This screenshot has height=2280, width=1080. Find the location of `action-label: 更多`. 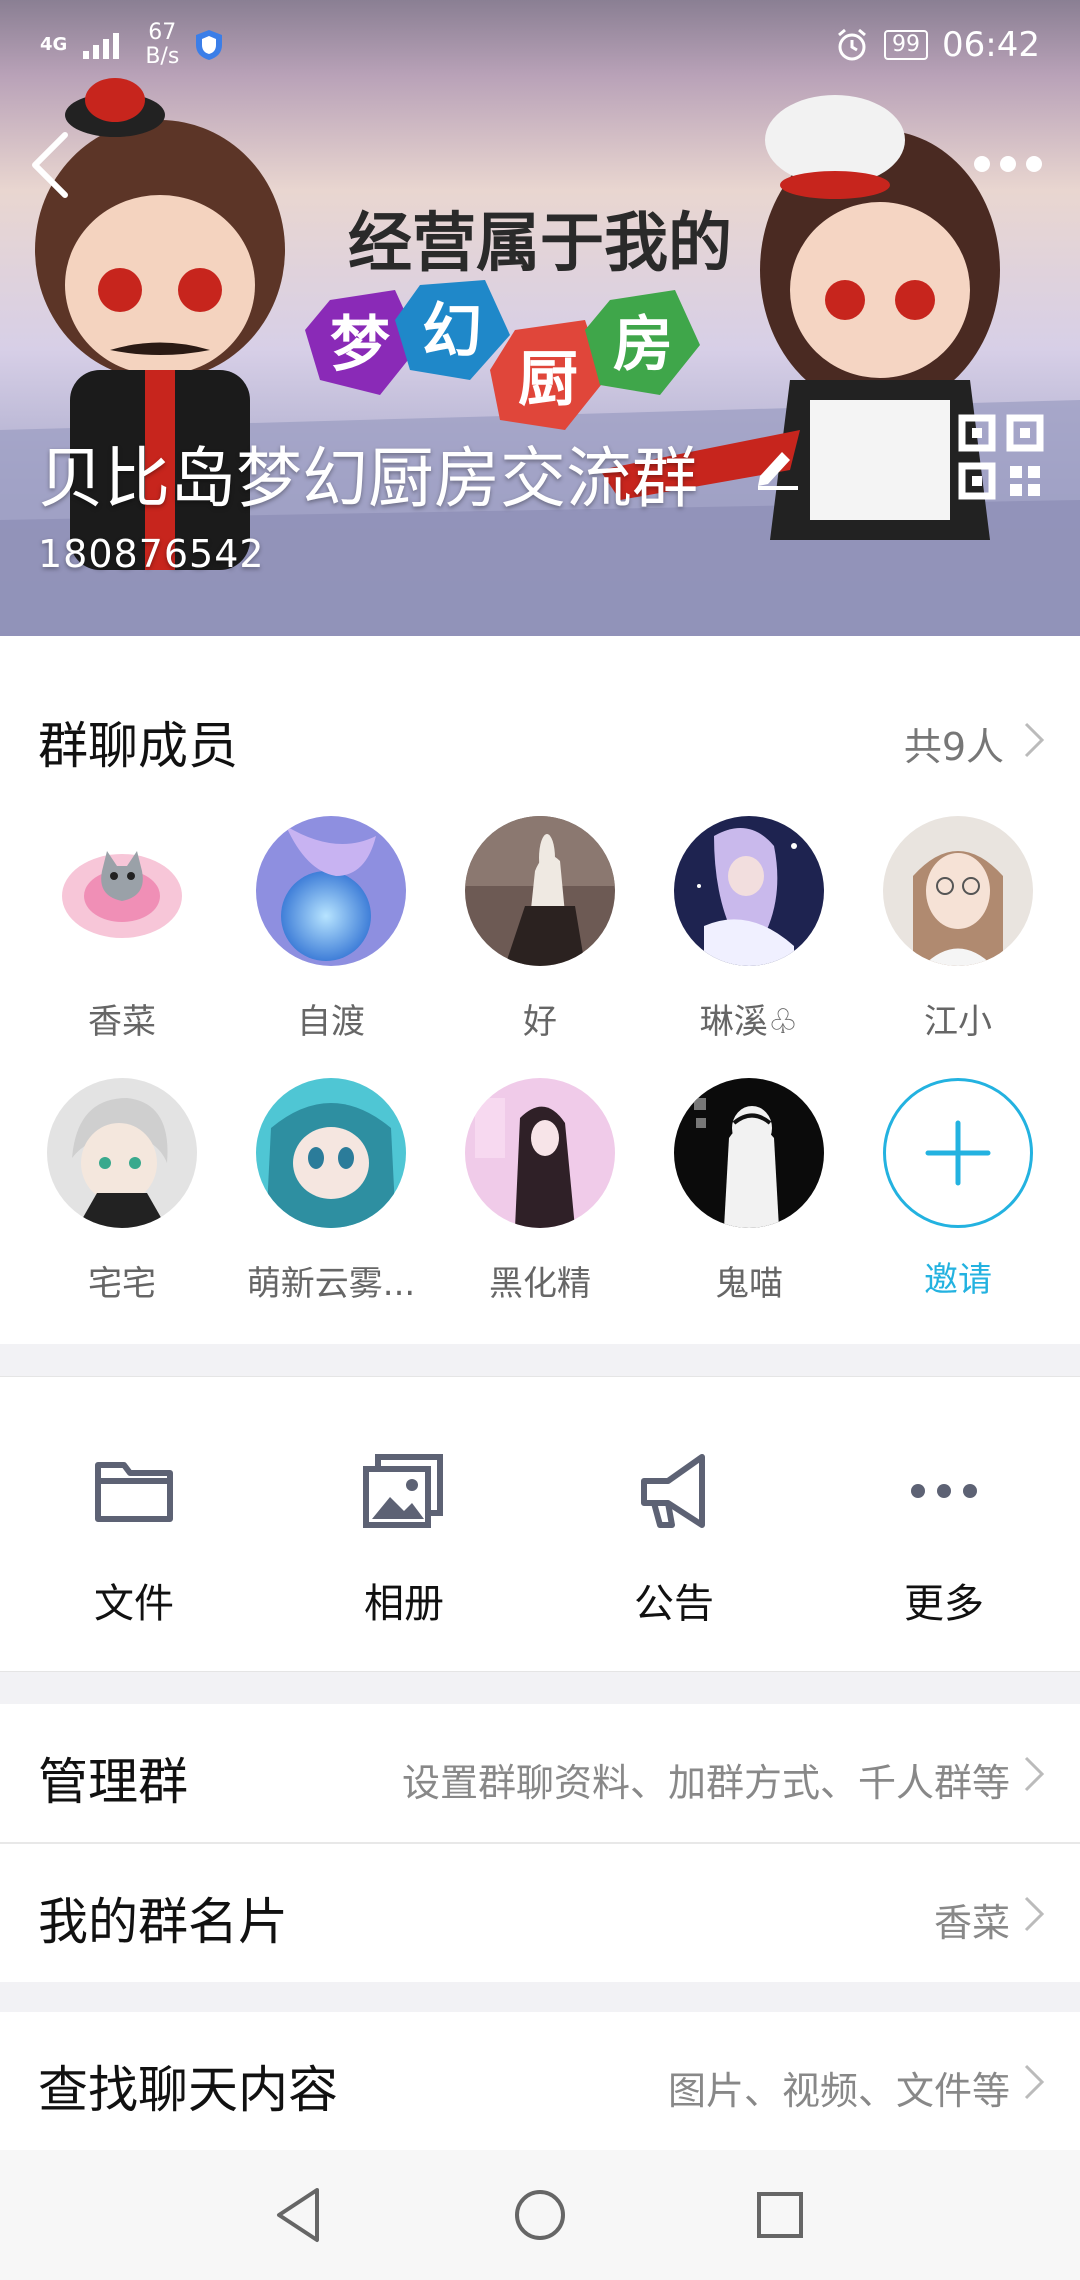

action-label: 更多 is located at coordinates (944, 1604).